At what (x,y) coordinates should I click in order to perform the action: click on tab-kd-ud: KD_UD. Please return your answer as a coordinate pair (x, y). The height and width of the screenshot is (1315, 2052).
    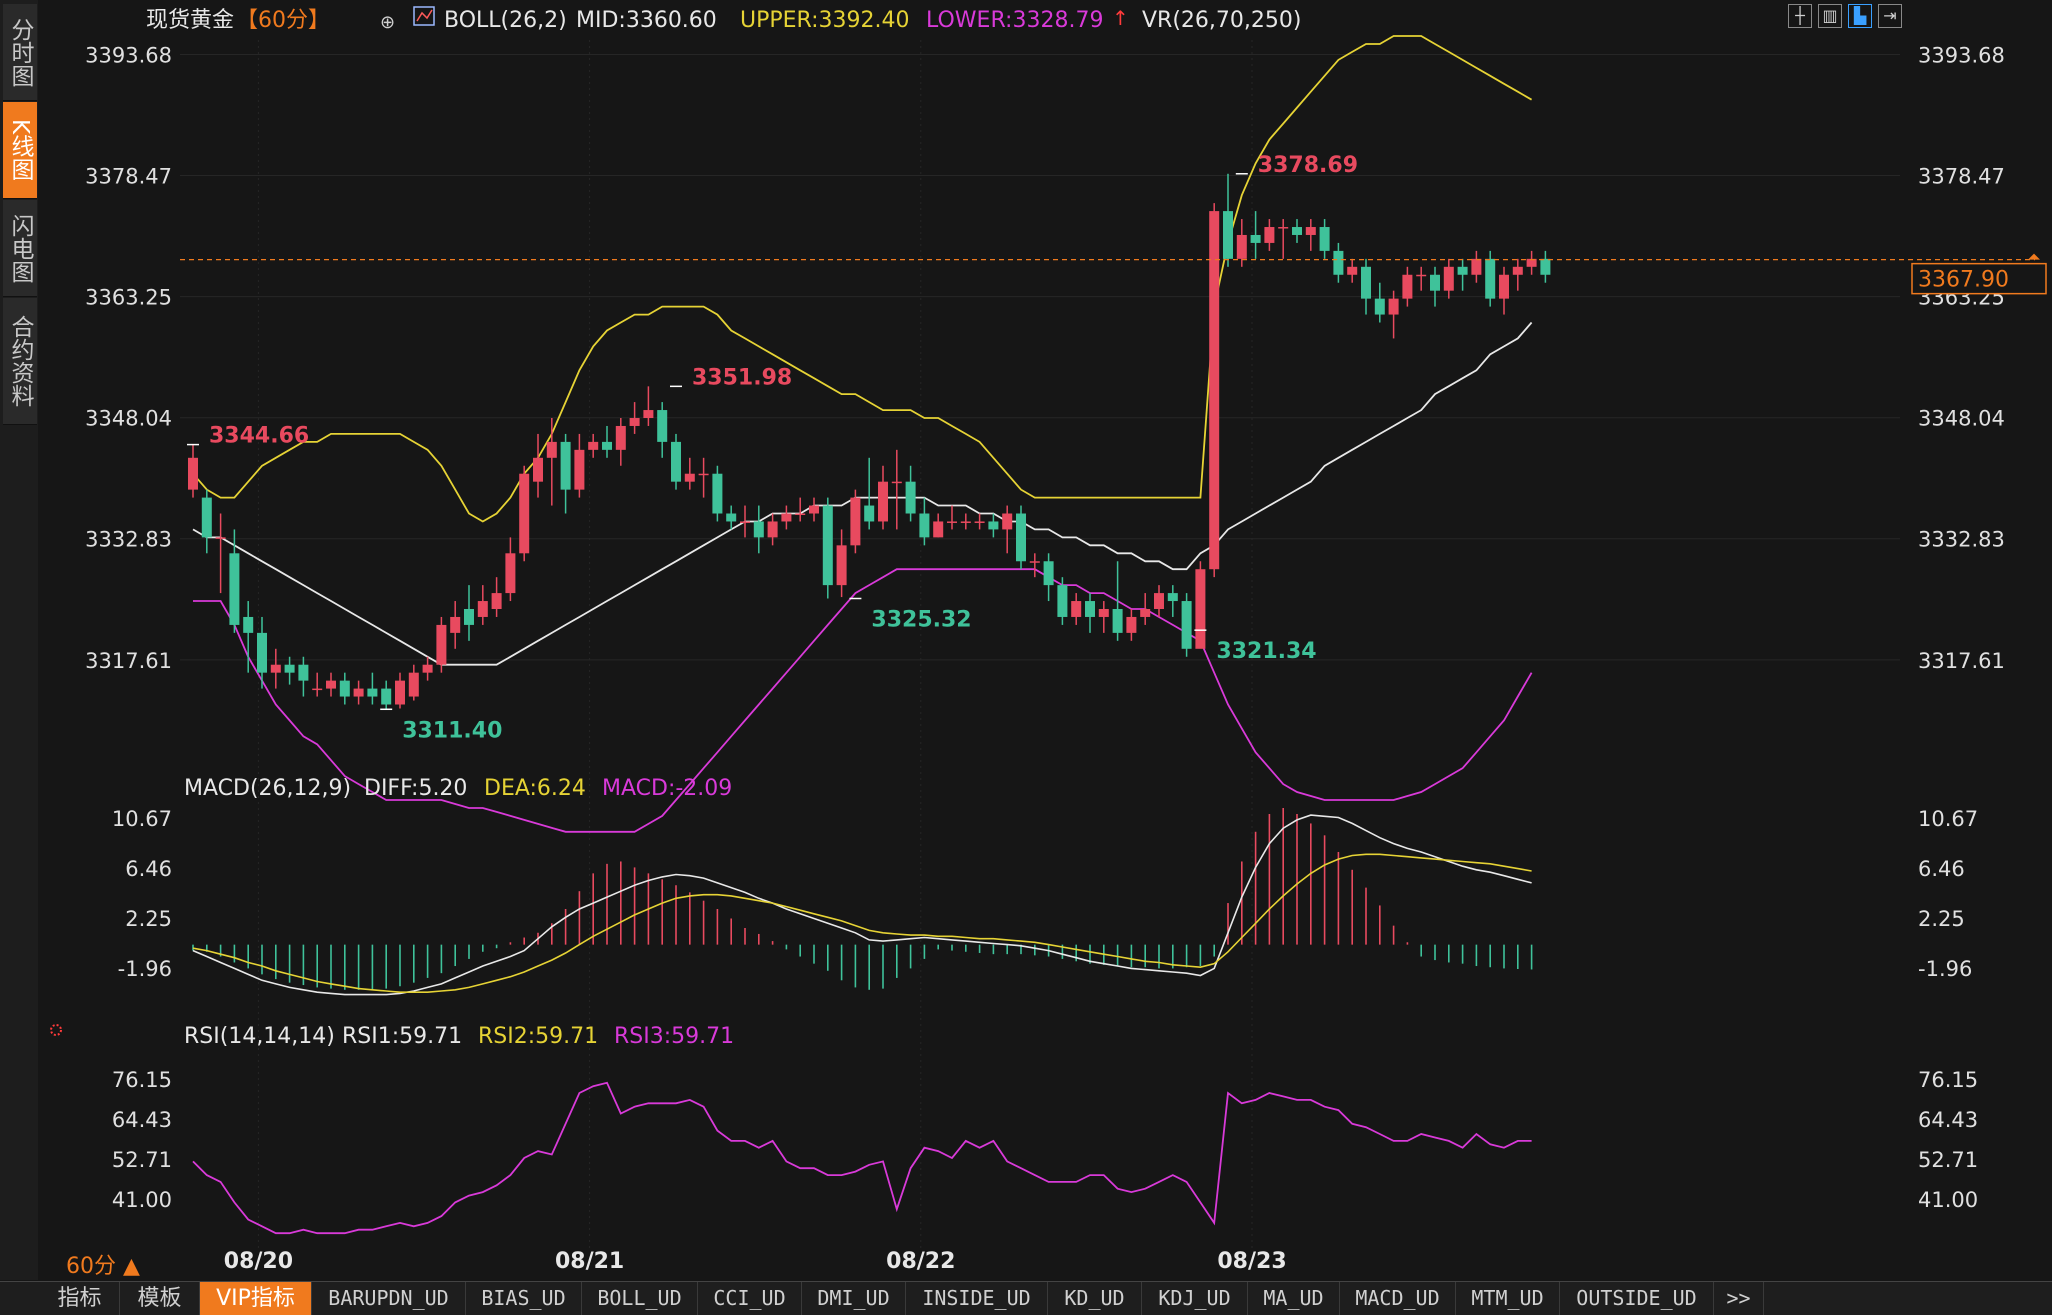
    Looking at the image, I should click on (1095, 1298).